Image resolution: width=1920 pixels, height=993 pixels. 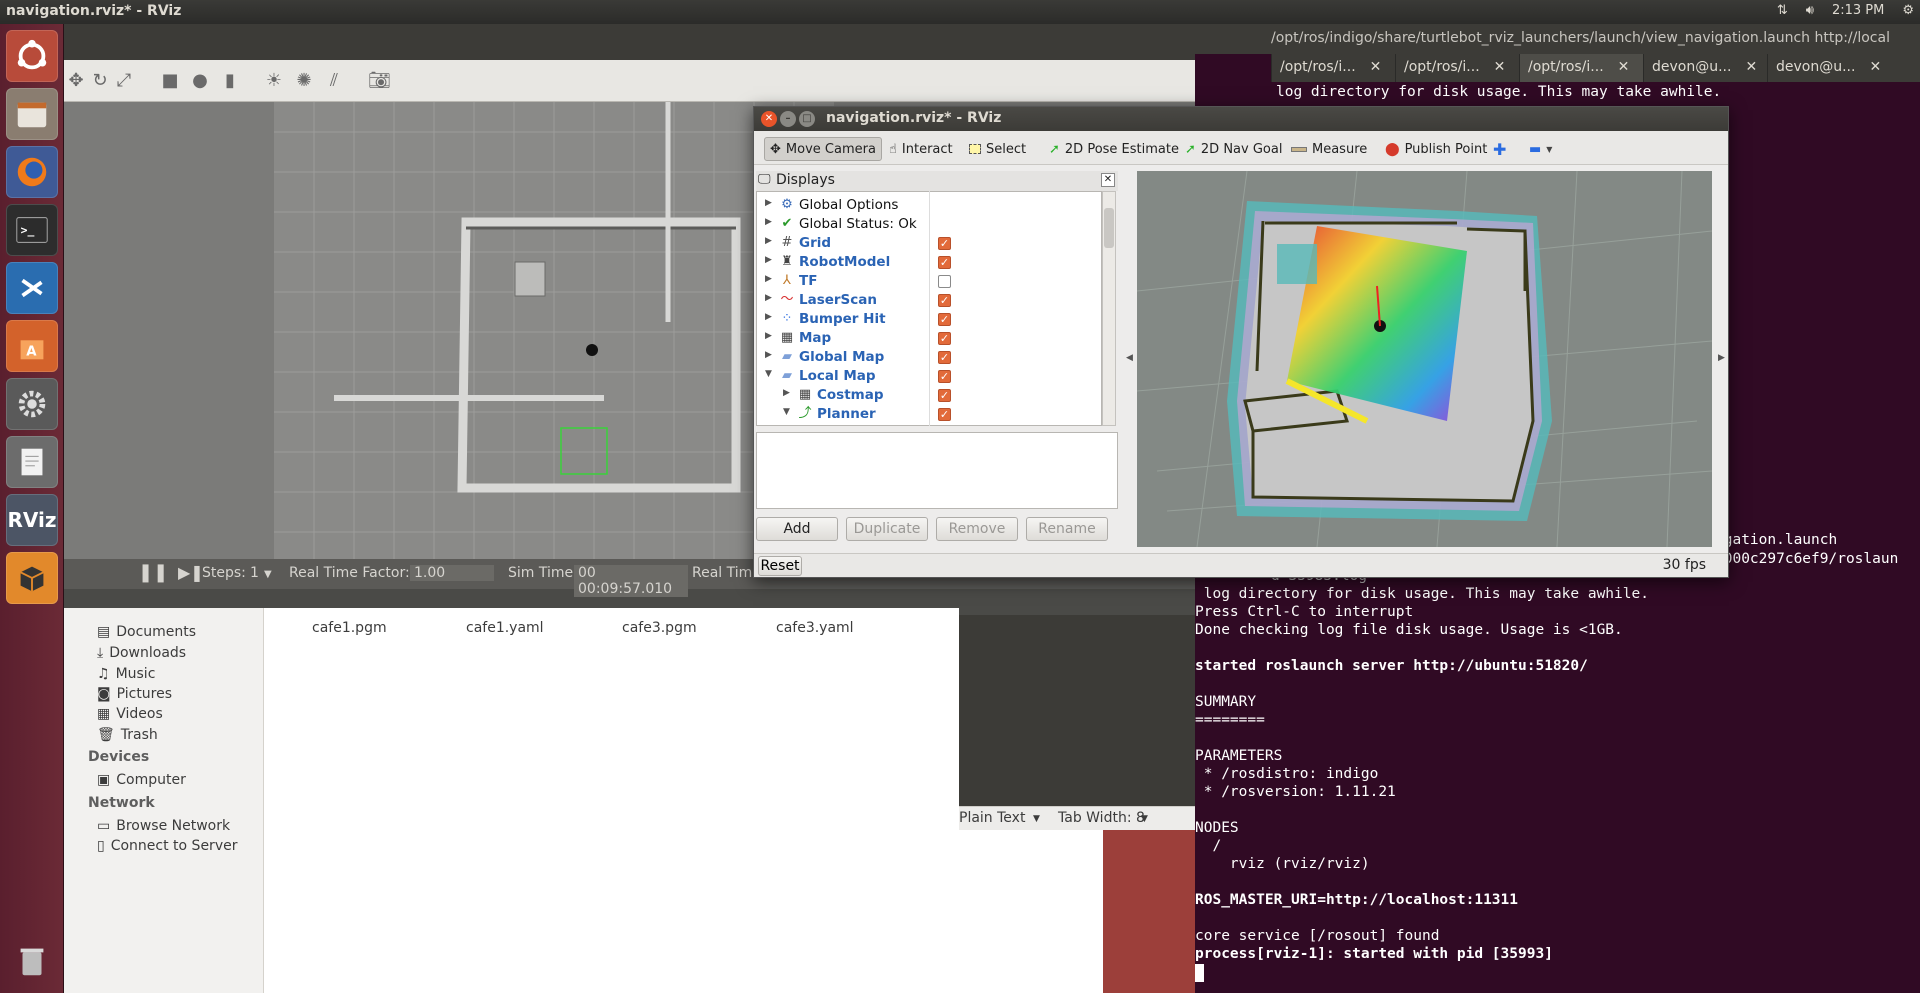 I want to click on syntax-selector: Plain Text, so click(x=992, y=818).